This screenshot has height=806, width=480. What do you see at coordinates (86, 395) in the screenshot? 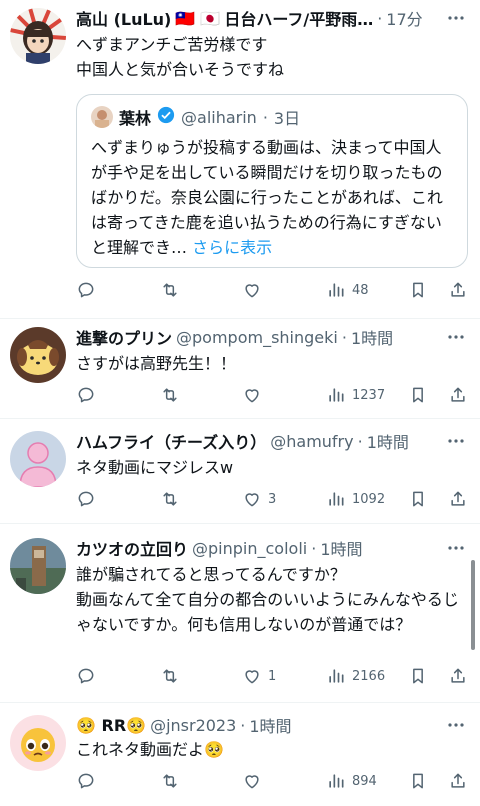
I see `reply-icon` at bounding box center [86, 395].